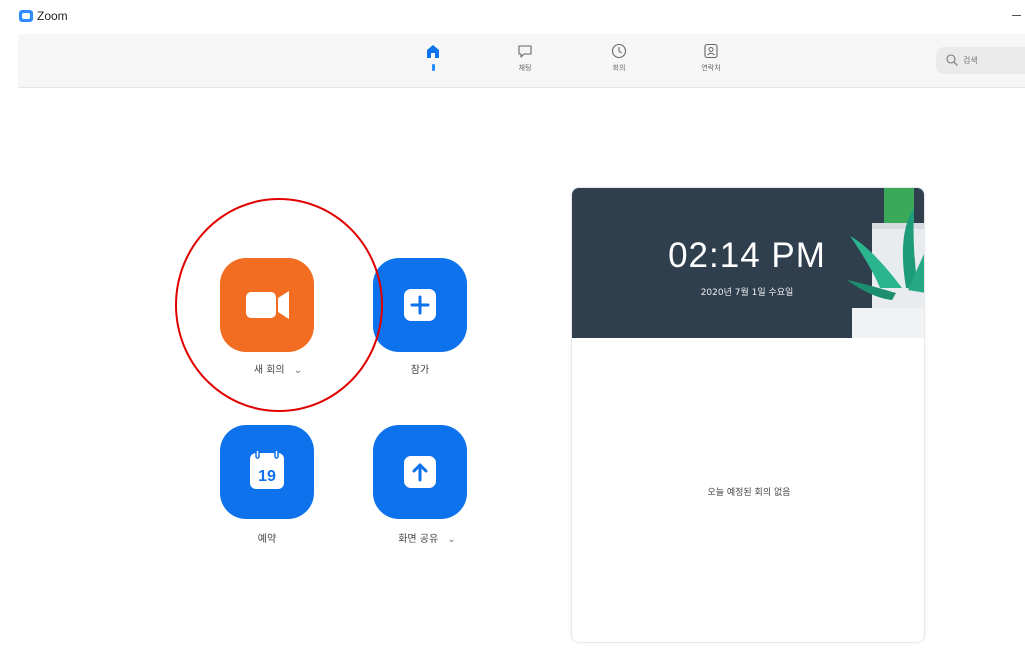  What do you see at coordinates (619, 51) in the screenshot?
I see `clock-icon` at bounding box center [619, 51].